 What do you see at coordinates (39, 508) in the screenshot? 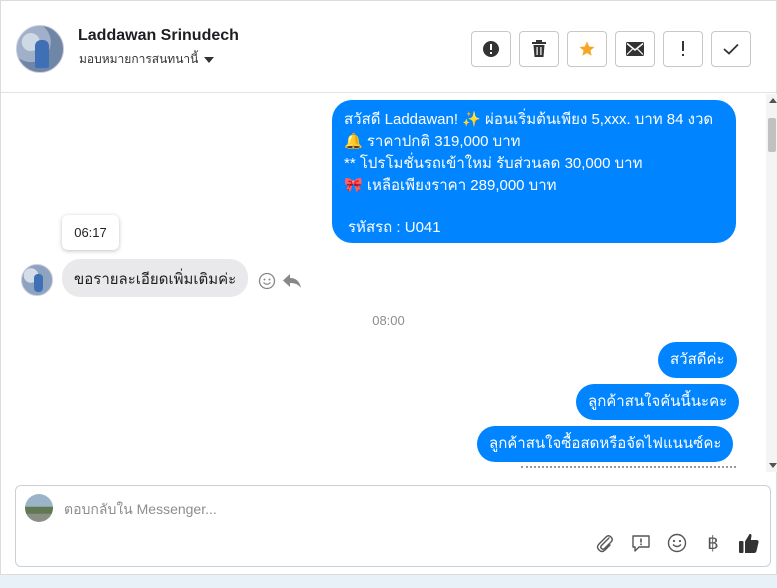
I see `page-avatar` at bounding box center [39, 508].